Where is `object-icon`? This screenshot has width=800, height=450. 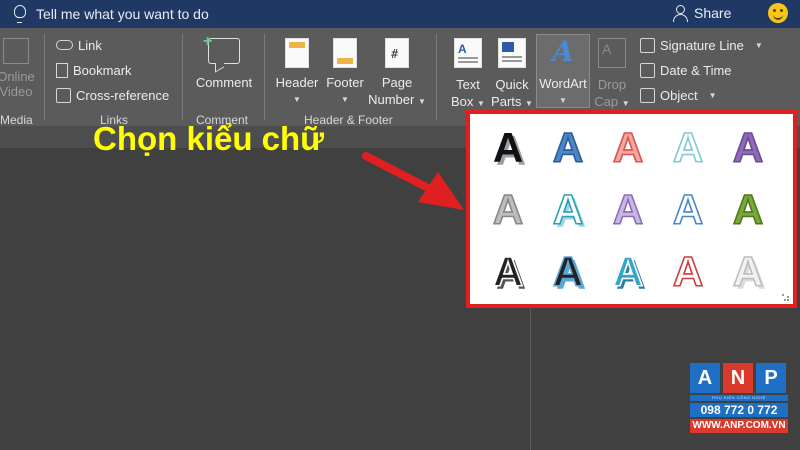 object-icon is located at coordinates (647, 95).